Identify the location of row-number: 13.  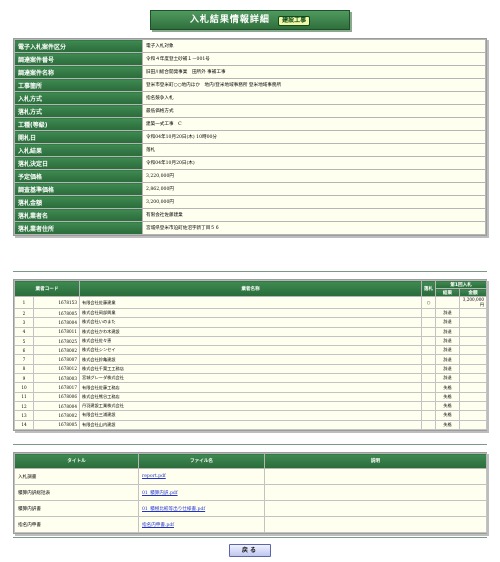
(24, 415).